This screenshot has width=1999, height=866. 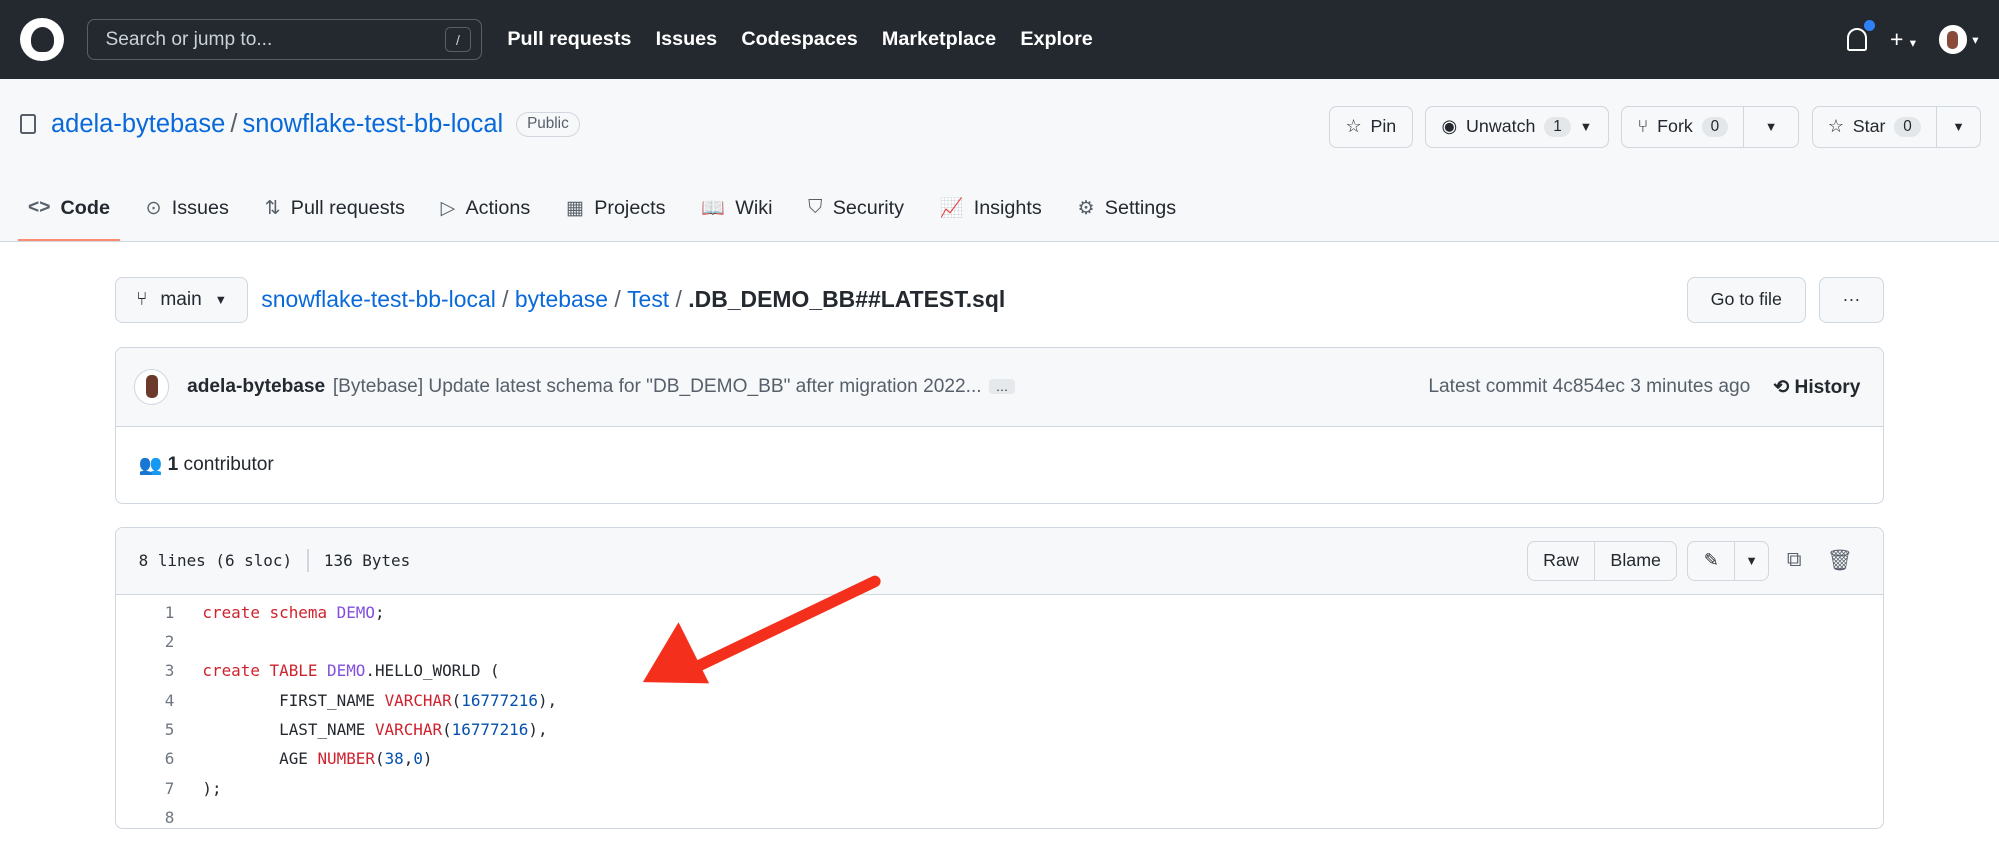 I want to click on star-count: 0, so click(x=1907, y=127).